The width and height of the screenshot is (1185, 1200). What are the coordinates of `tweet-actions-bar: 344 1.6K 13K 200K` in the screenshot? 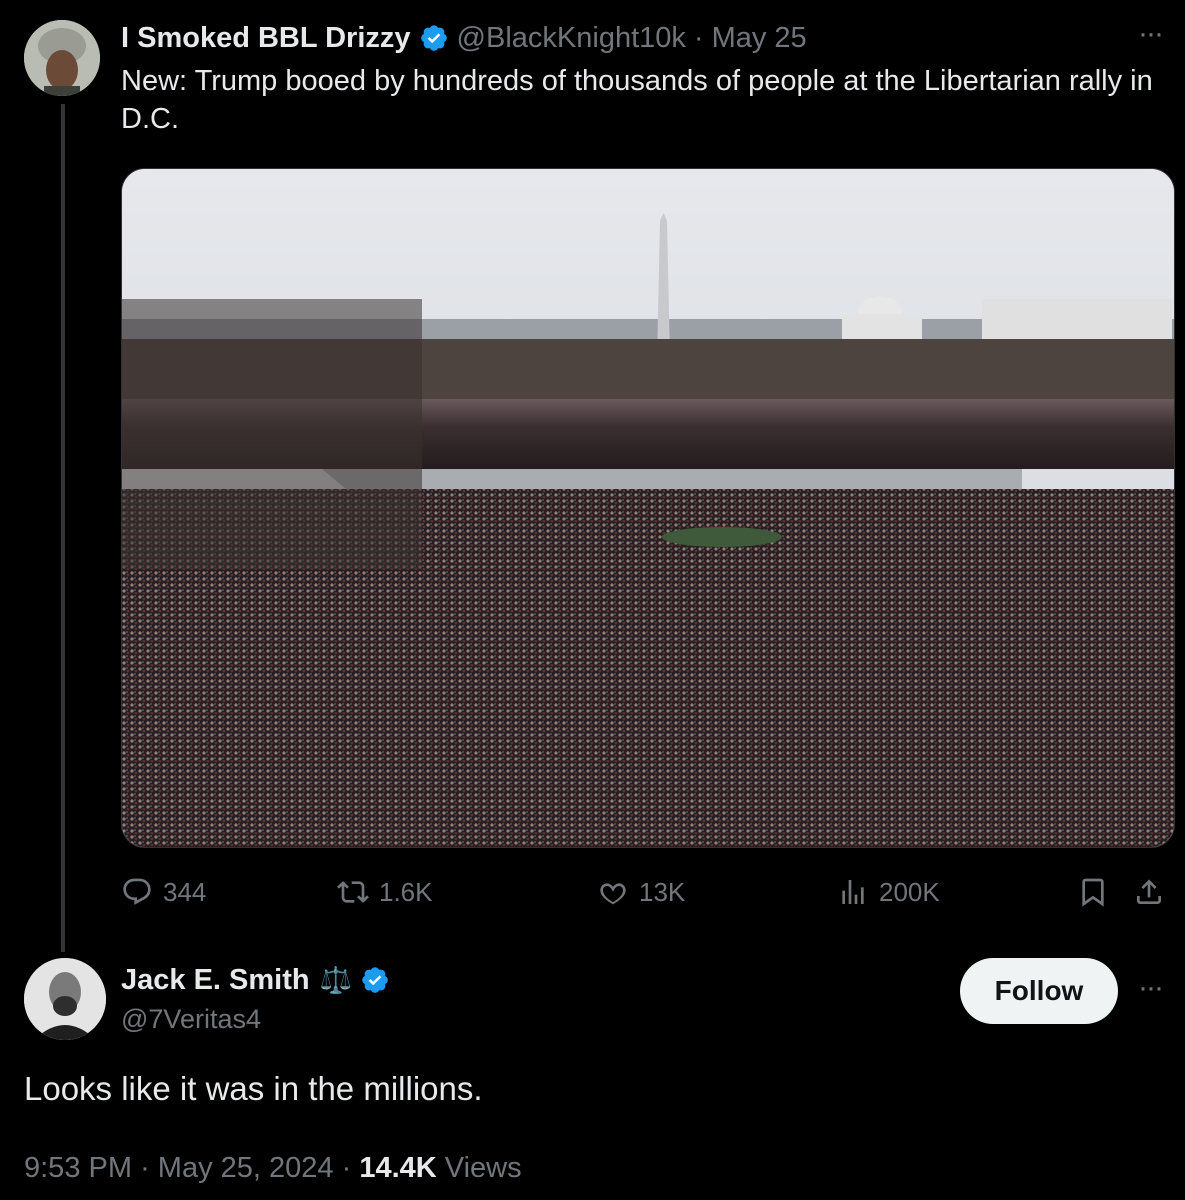 It's located at (647, 892).